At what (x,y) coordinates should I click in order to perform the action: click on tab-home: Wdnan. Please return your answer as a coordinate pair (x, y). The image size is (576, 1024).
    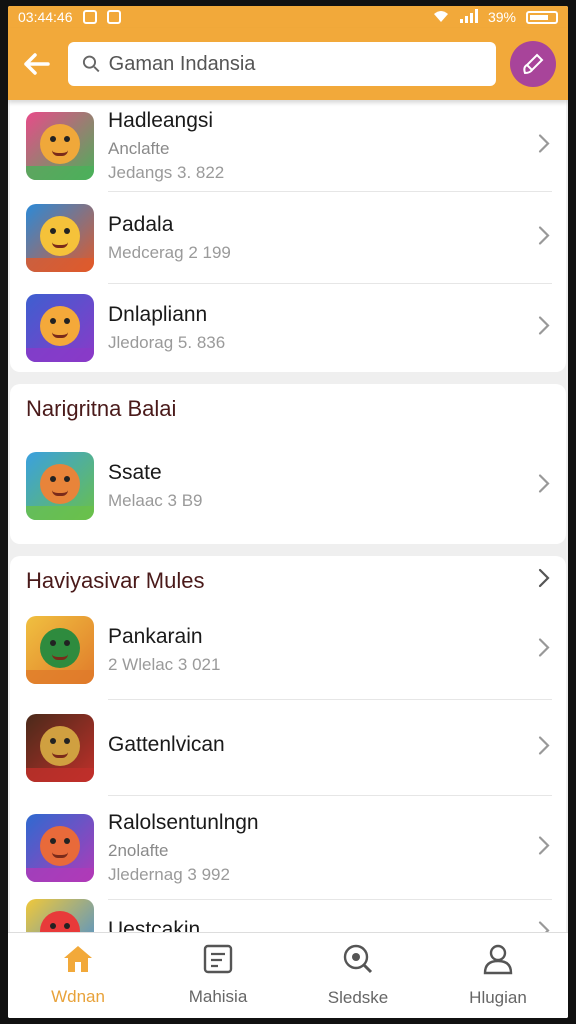
    Looking at the image, I should click on (78, 975).